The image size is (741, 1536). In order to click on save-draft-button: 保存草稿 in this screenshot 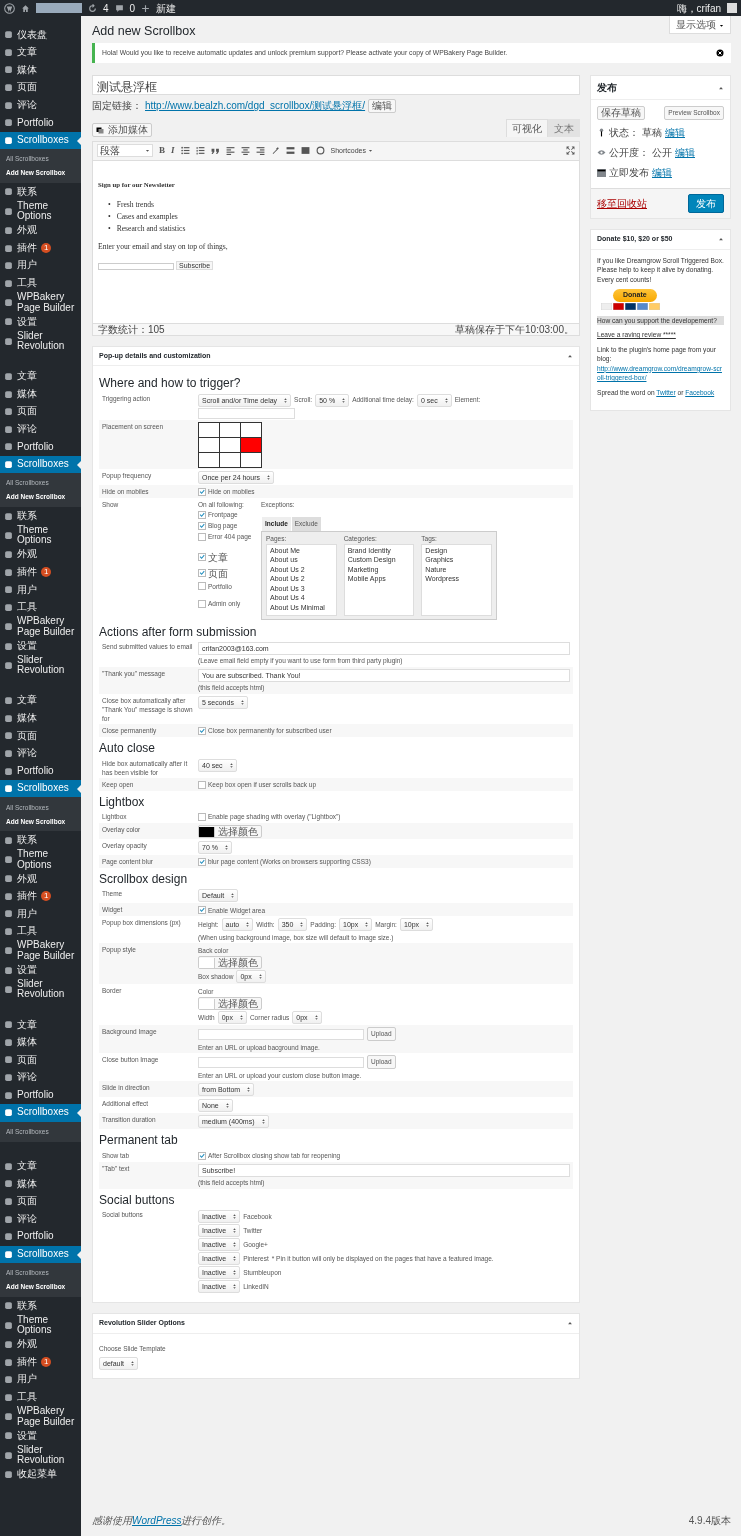, I will do `click(621, 113)`.